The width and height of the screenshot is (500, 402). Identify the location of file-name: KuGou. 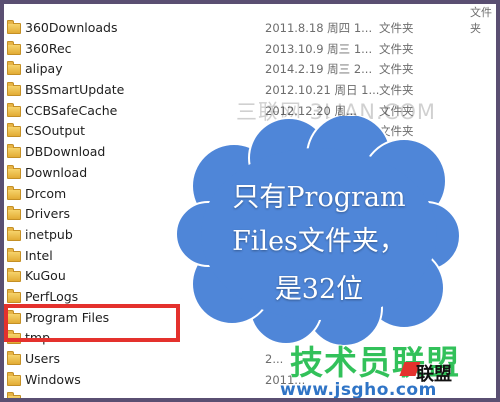
(45, 276).